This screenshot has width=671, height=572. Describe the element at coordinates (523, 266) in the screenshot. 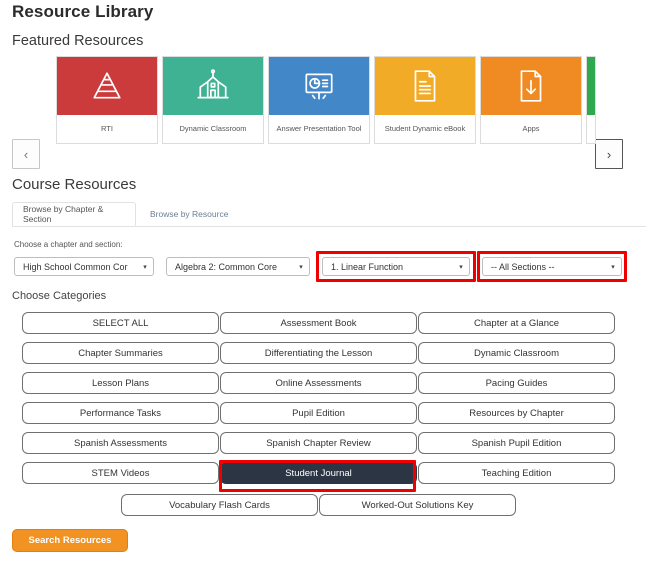

I see `section-select-value: -- All Sections --` at that location.